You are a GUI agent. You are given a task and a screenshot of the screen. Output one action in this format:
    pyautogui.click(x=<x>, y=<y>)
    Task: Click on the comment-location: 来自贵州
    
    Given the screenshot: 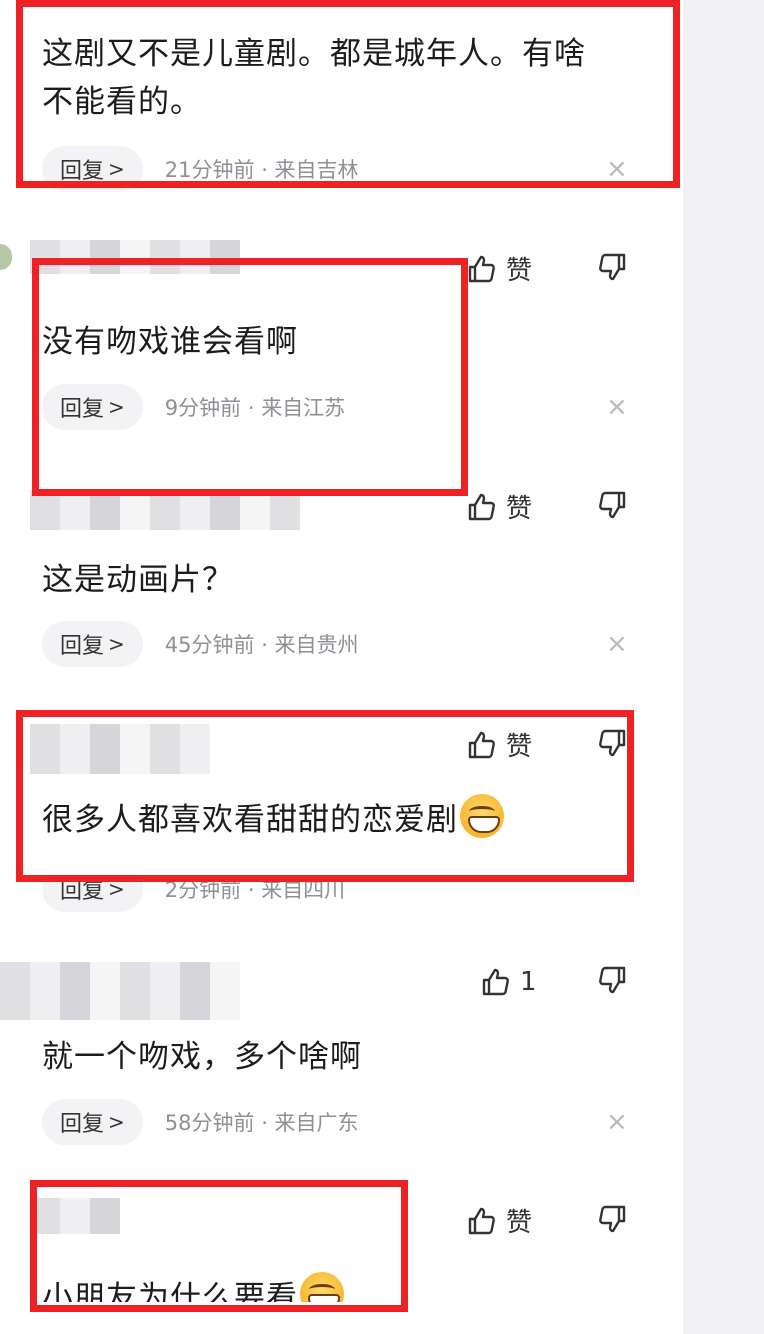 What is the action you would take?
    pyautogui.click(x=316, y=645)
    